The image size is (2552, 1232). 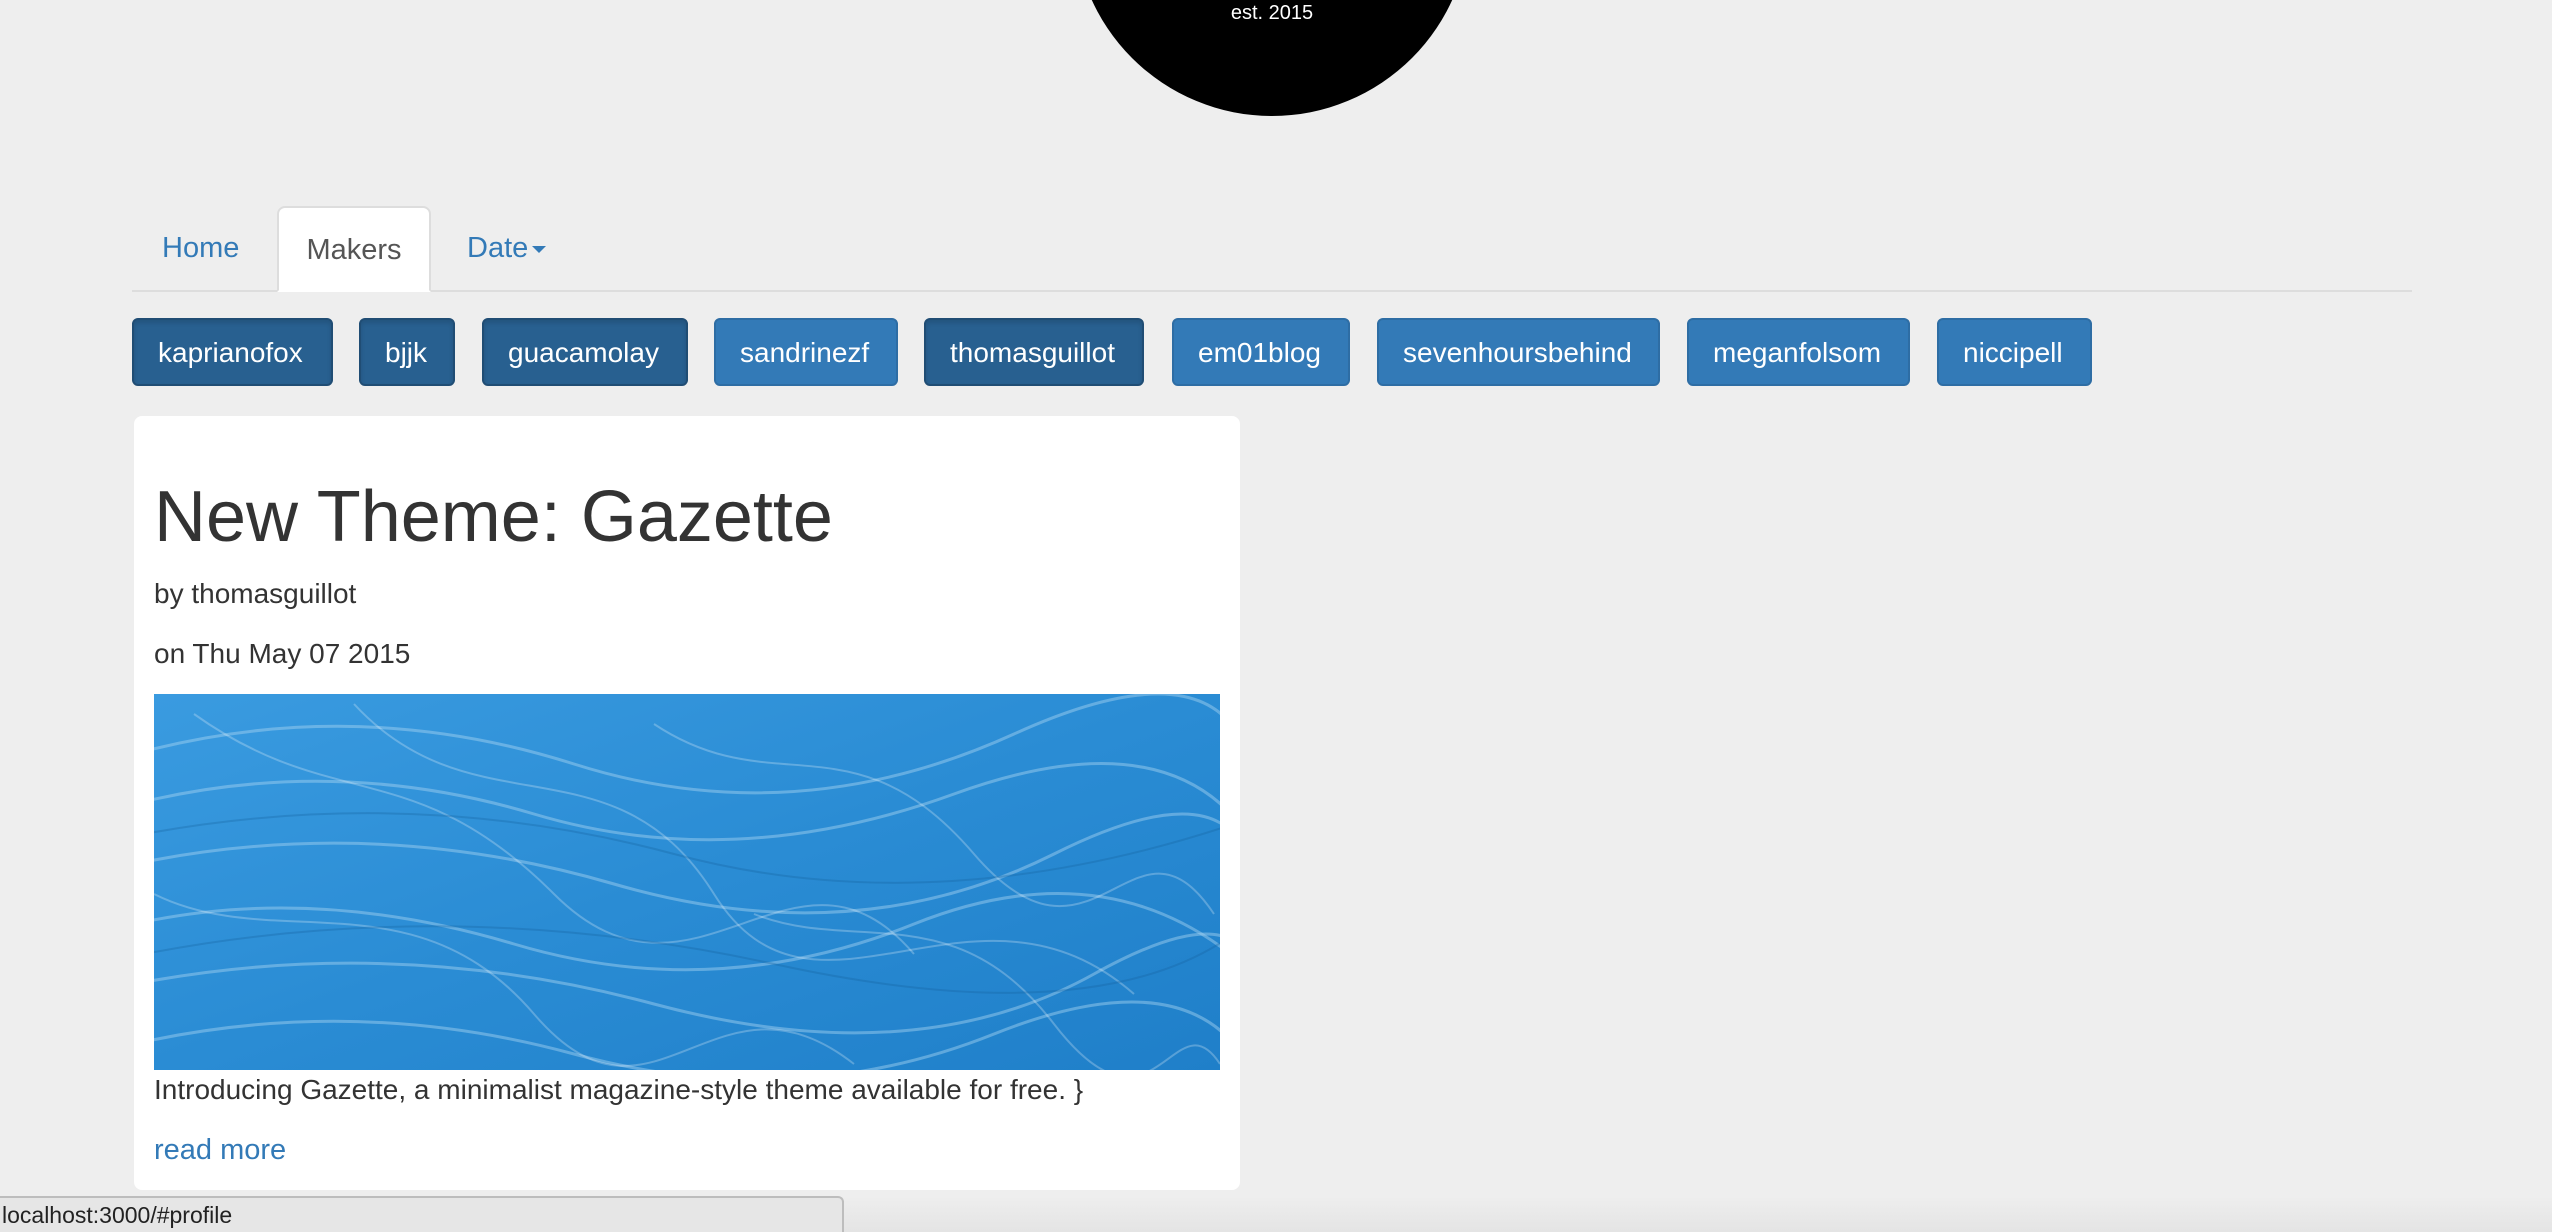 What do you see at coordinates (220, 1150) in the screenshot?
I see `read-more-link: read more` at bounding box center [220, 1150].